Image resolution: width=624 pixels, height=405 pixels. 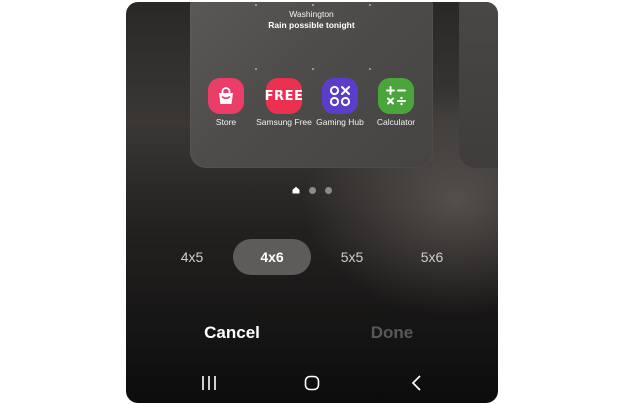 I want to click on grid-option-5x6: 5x6, so click(x=432, y=257).